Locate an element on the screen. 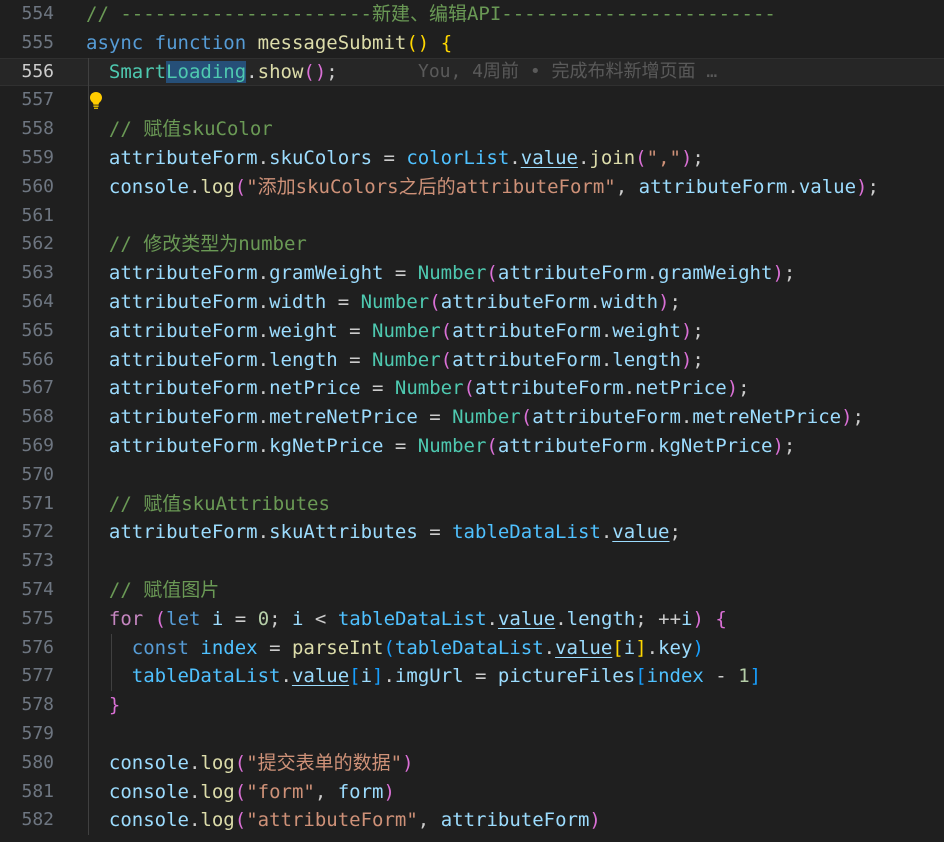  code-line: 557 is located at coordinates (472, 101).